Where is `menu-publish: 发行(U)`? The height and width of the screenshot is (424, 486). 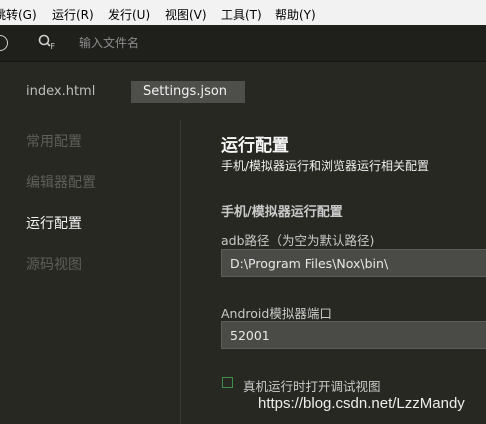 menu-publish: 发行(U) is located at coordinates (129, 14).